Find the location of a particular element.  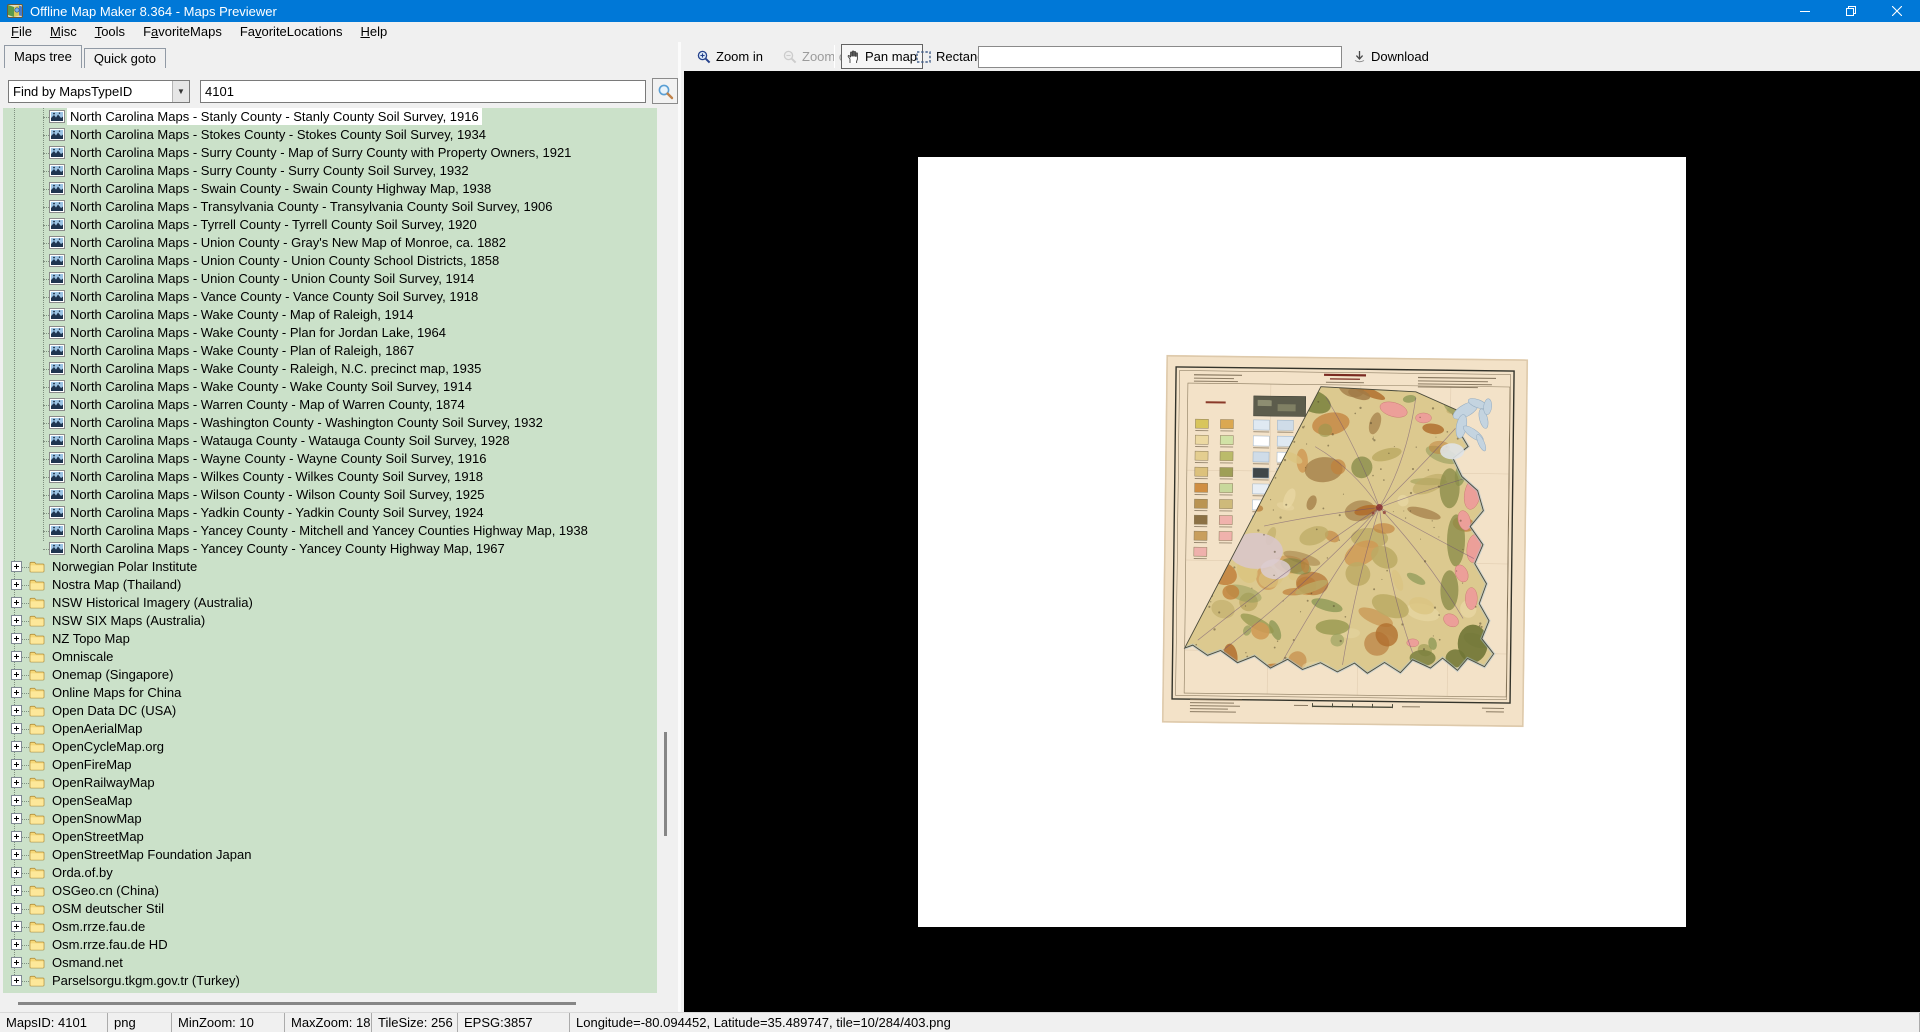

tree-folder: Onemap (Singapore) is located at coordinates (330, 675).